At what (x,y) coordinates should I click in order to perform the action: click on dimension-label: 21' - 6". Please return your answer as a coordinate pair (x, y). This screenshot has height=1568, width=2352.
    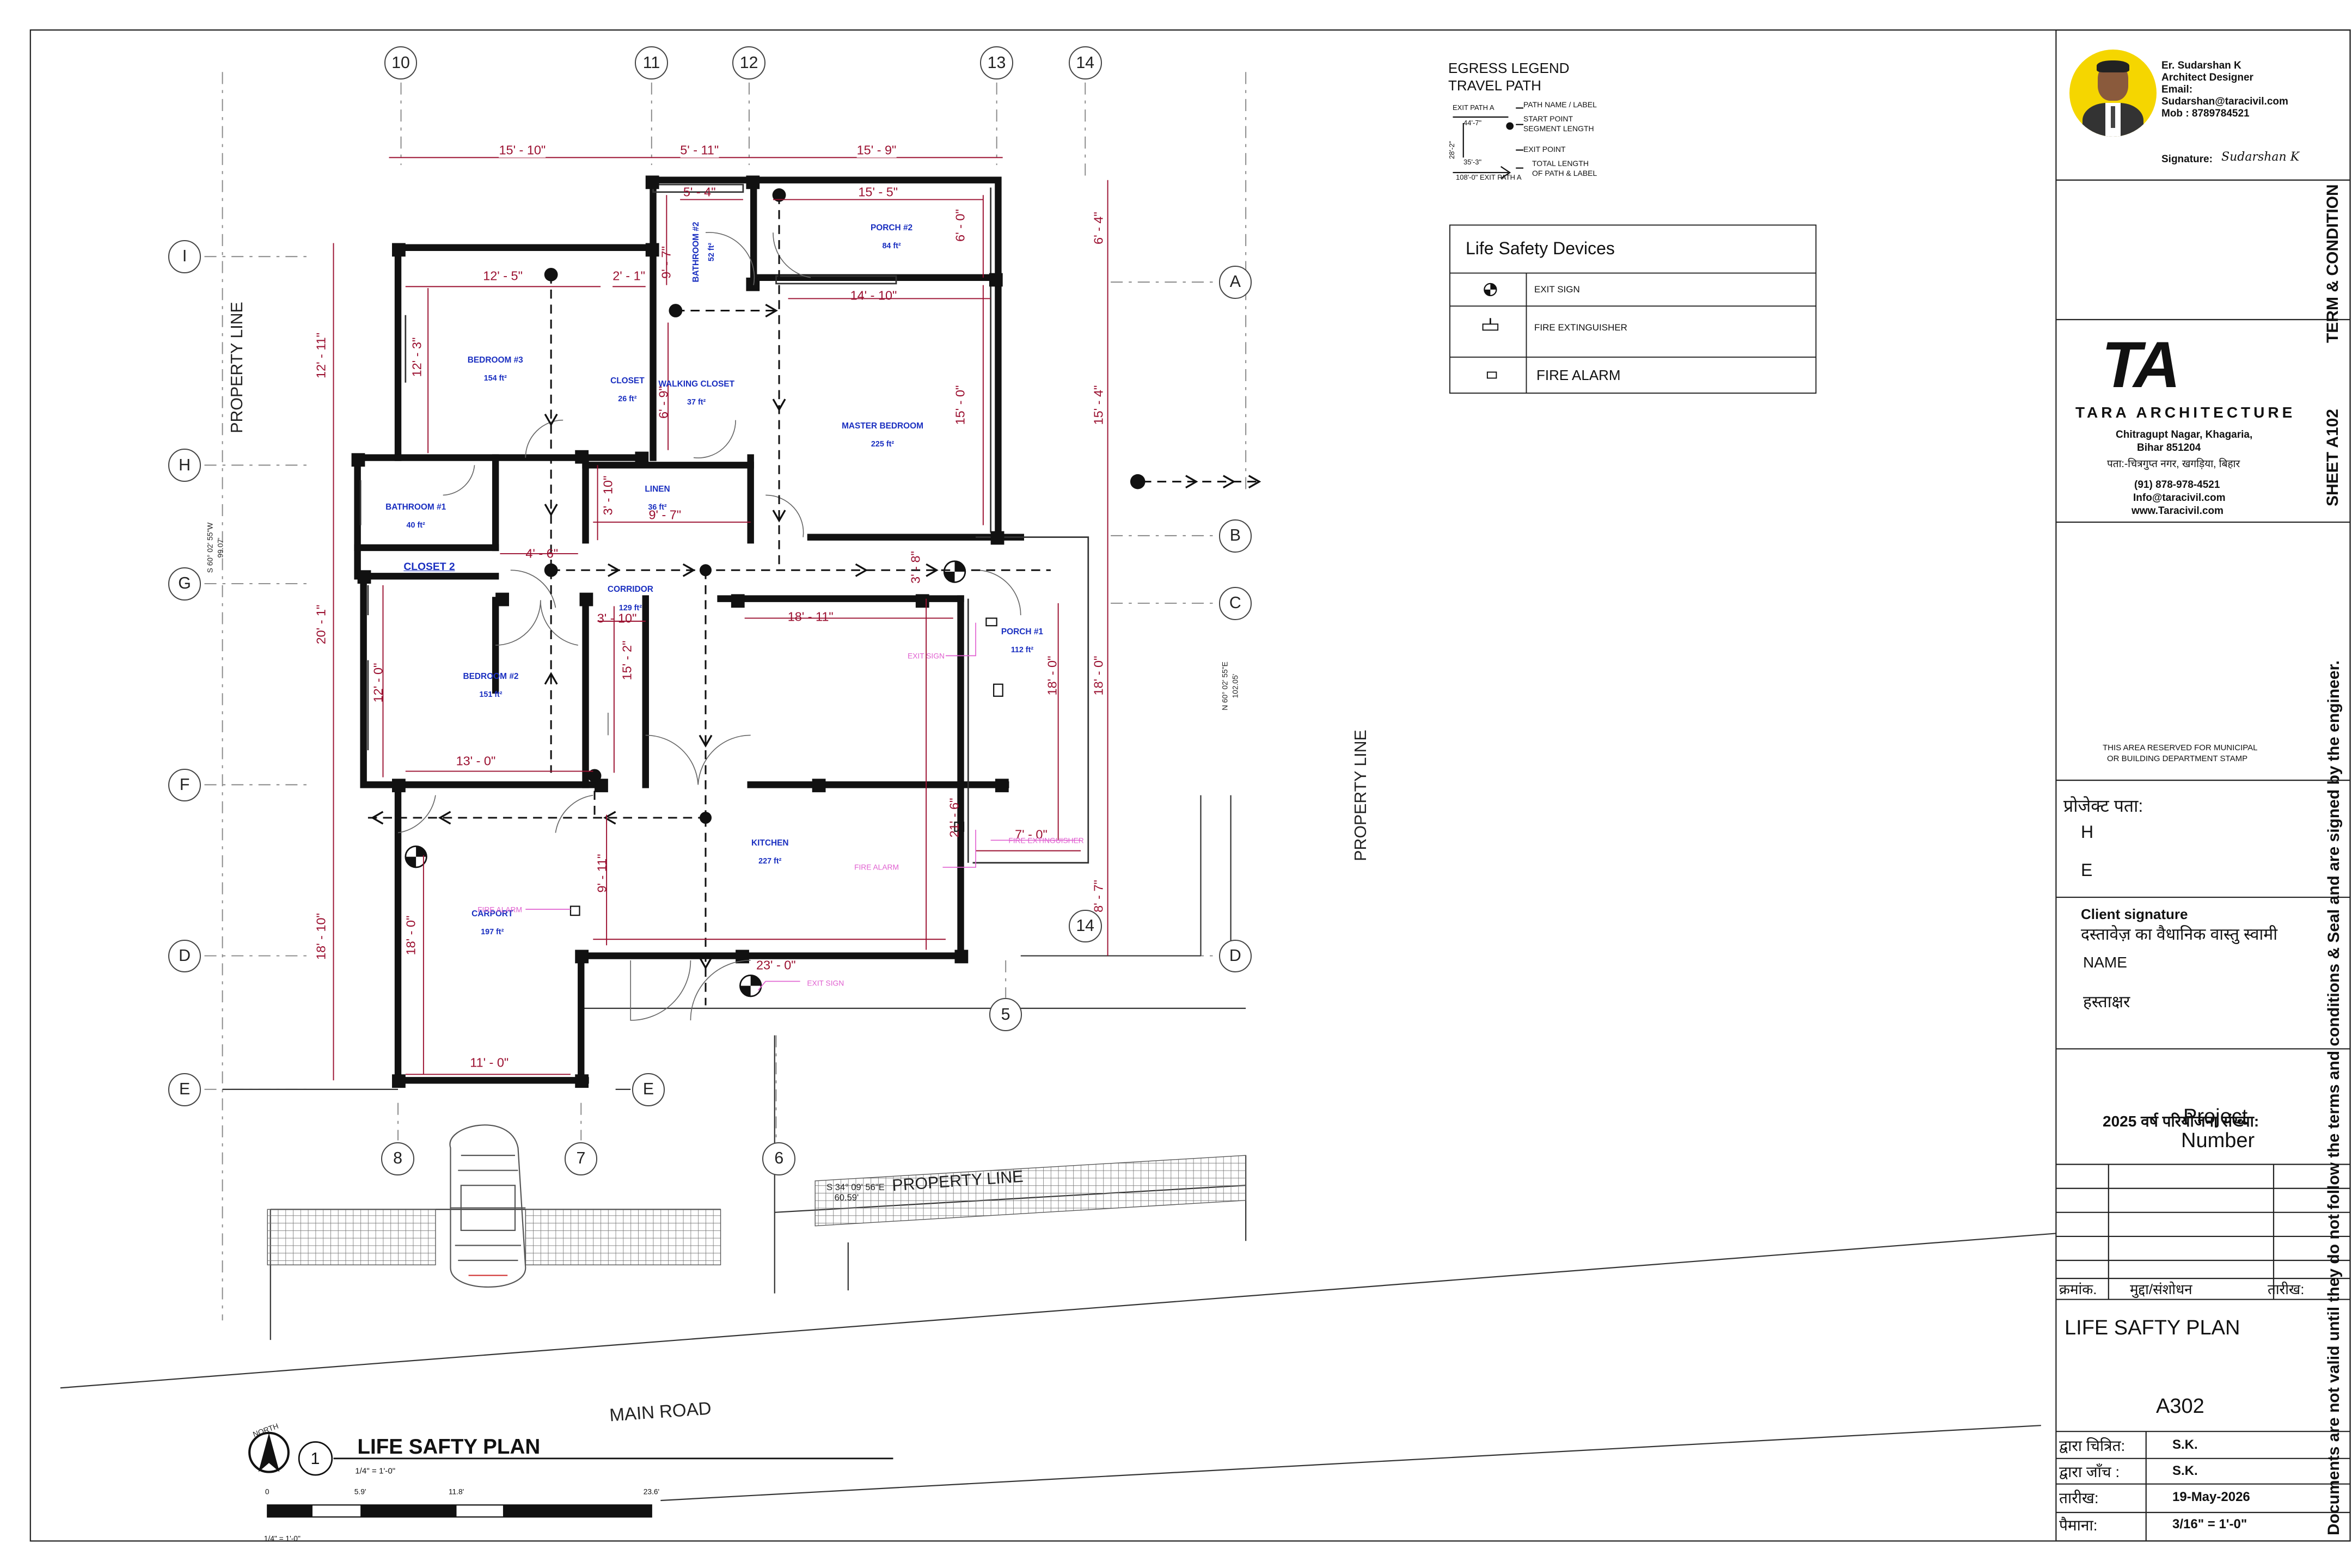
    Looking at the image, I should click on (954, 818).